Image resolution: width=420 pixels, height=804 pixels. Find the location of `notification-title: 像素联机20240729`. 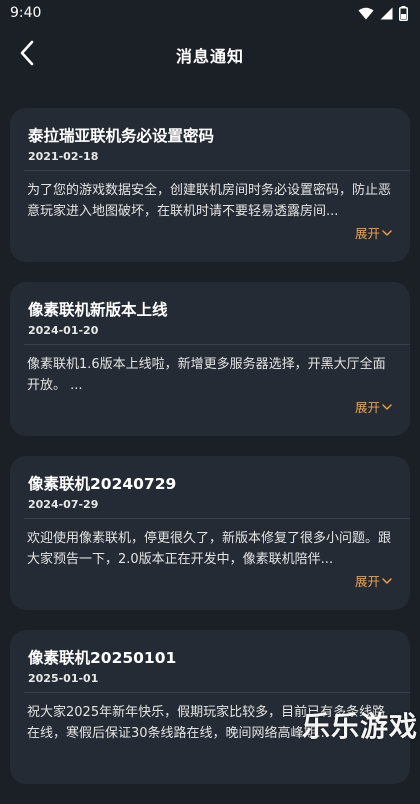

notification-title: 像素联机20240729 is located at coordinates (102, 484).